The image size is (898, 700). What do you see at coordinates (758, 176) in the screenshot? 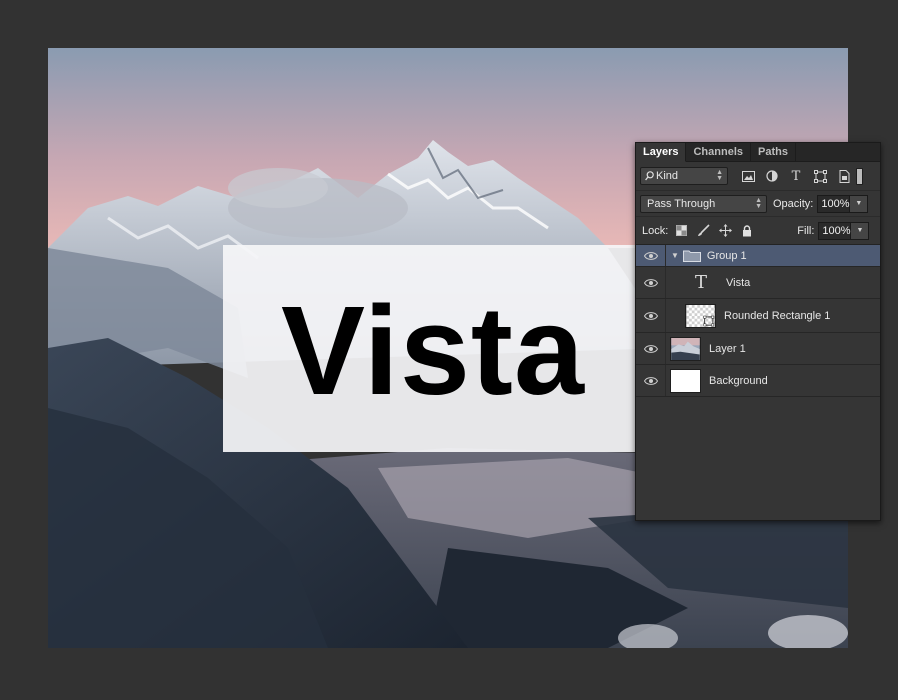
I see `filter-row: Kind ▲ ▼ T` at bounding box center [758, 176].